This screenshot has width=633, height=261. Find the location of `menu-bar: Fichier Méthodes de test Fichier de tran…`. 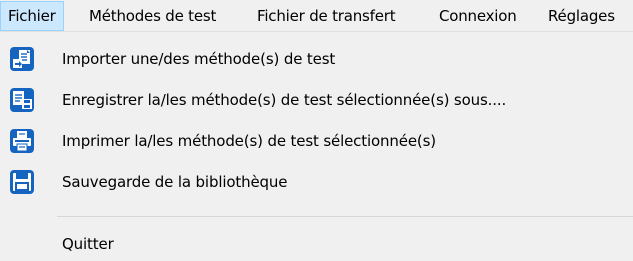

menu-bar: Fichier Méthodes de test Fichier de tran… is located at coordinates (316, 16).